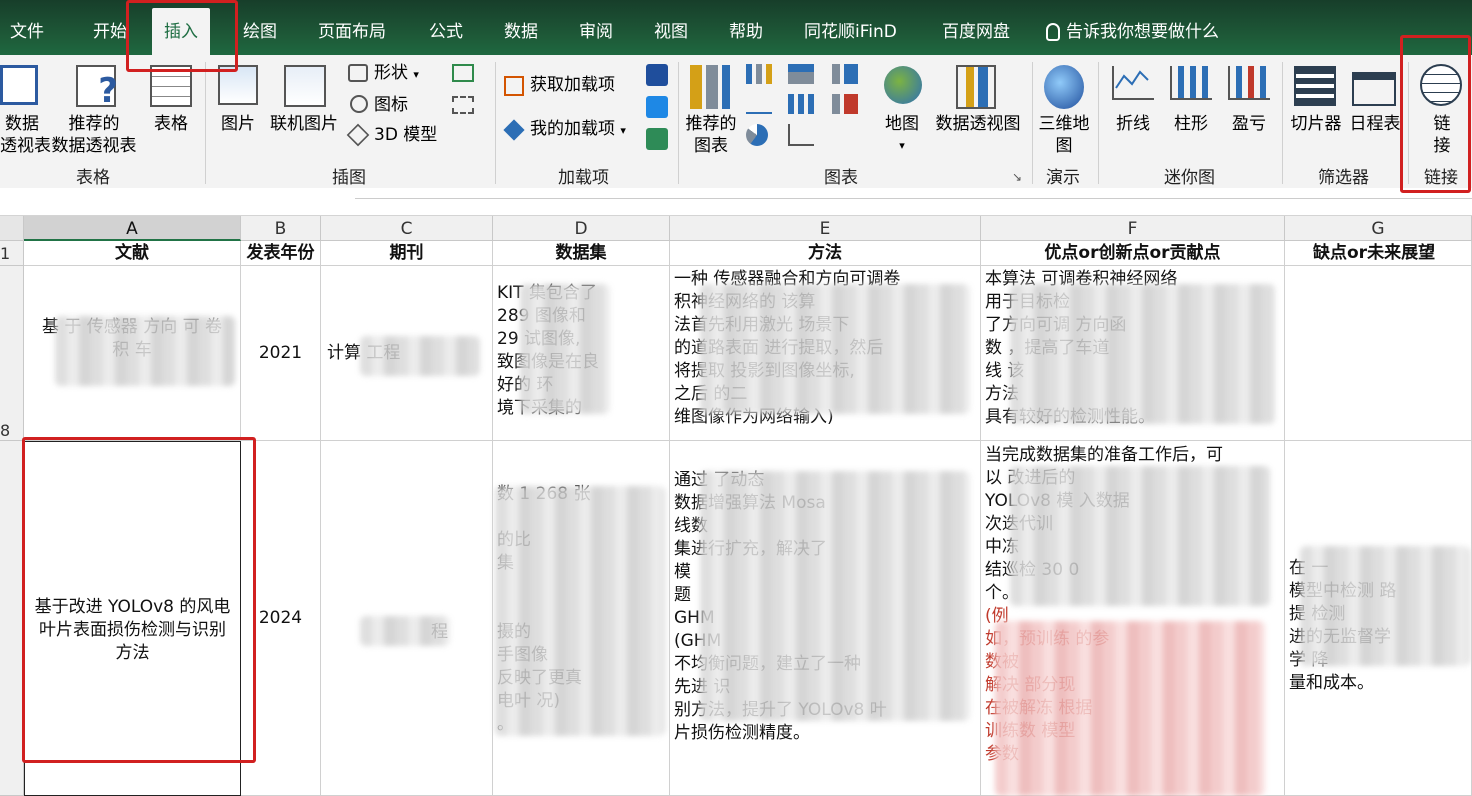 The width and height of the screenshot is (1472, 796). Describe the element at coordinates (446, 31) in the screenshot. I see `tab-formulas: 公式` at that location.